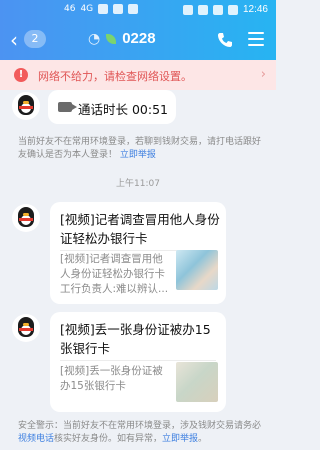 The height and width of the screenshot is (450, 320). I want to click on nfc-icon, so click(187, 9).